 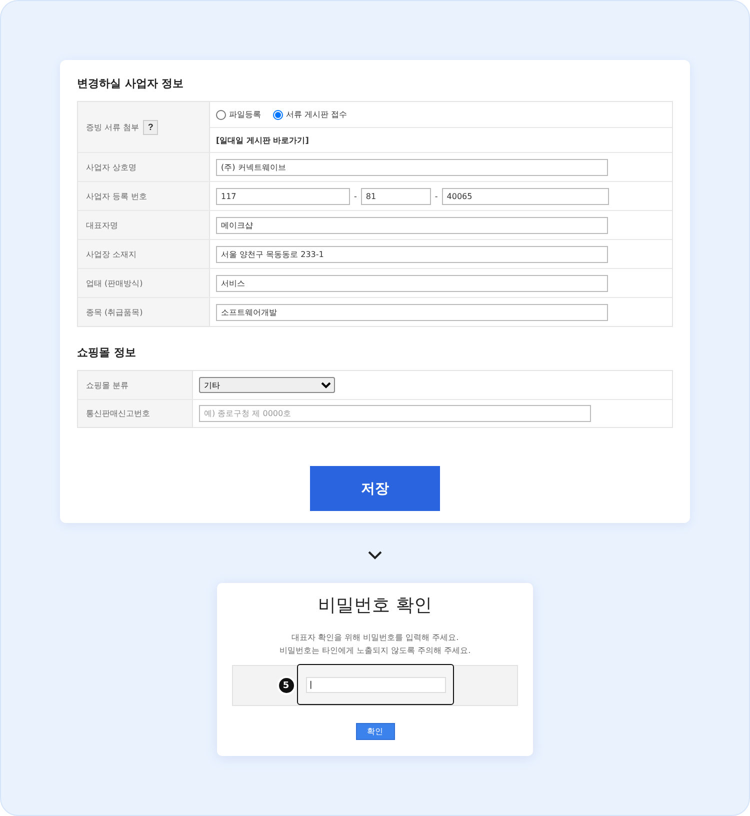 What do you see at coordinates (245, 114) in the screenshot?
I see `radio-label: 파일등록` at bounding box center [245, 114].